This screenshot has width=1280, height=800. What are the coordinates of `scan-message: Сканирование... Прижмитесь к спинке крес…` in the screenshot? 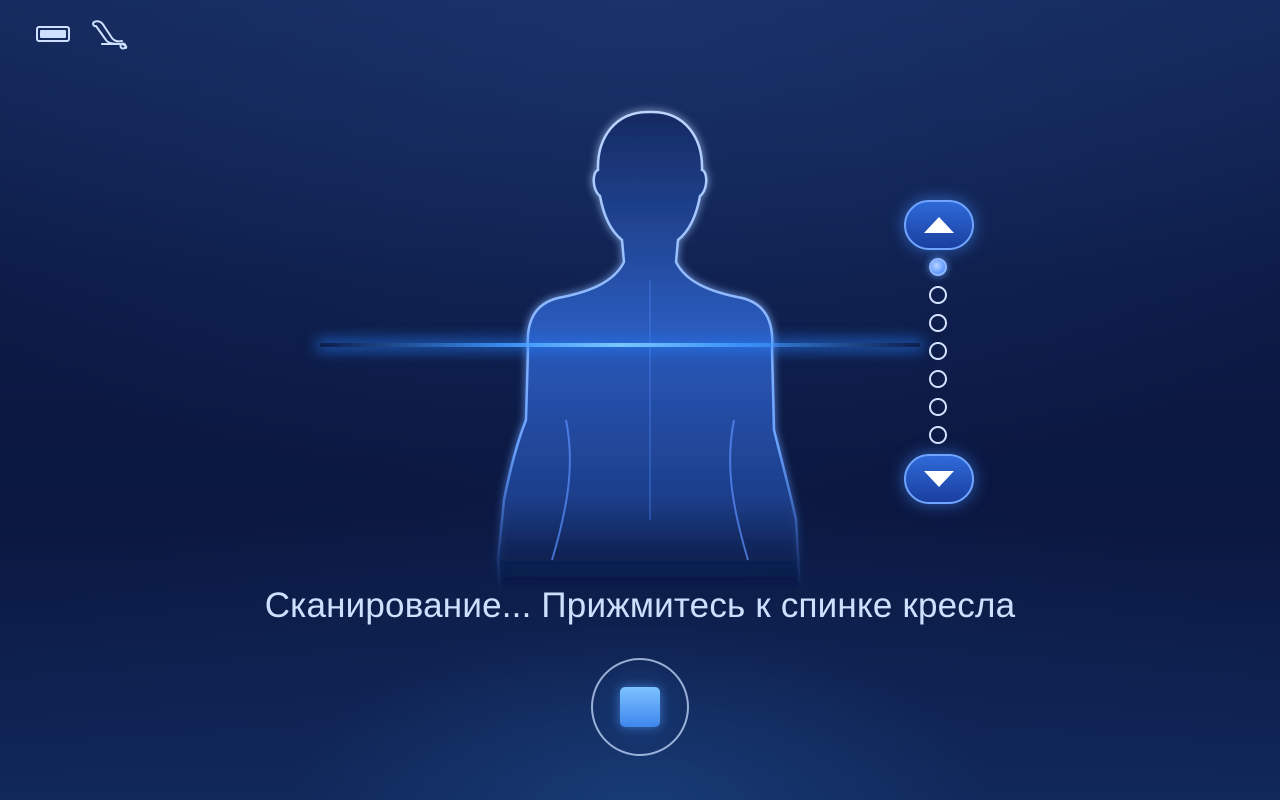 It's located at (640, 605).